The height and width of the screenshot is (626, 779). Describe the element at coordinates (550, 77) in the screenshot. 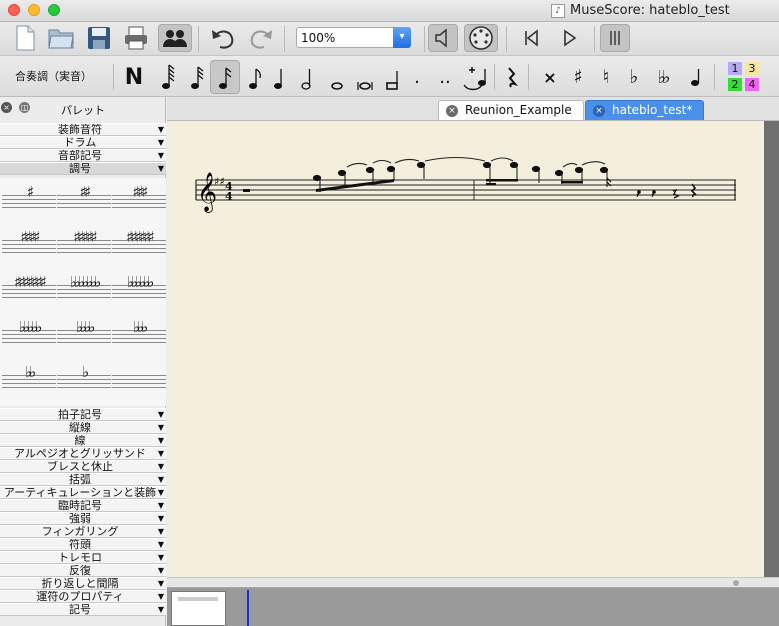

I see `double-sharp-icon: ×` at that location.